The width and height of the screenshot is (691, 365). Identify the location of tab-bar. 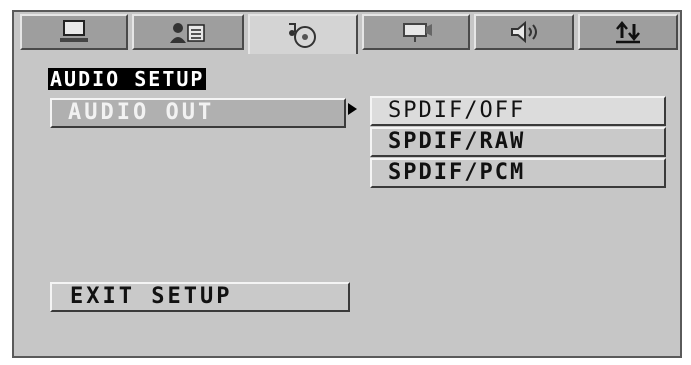
(349, 34).